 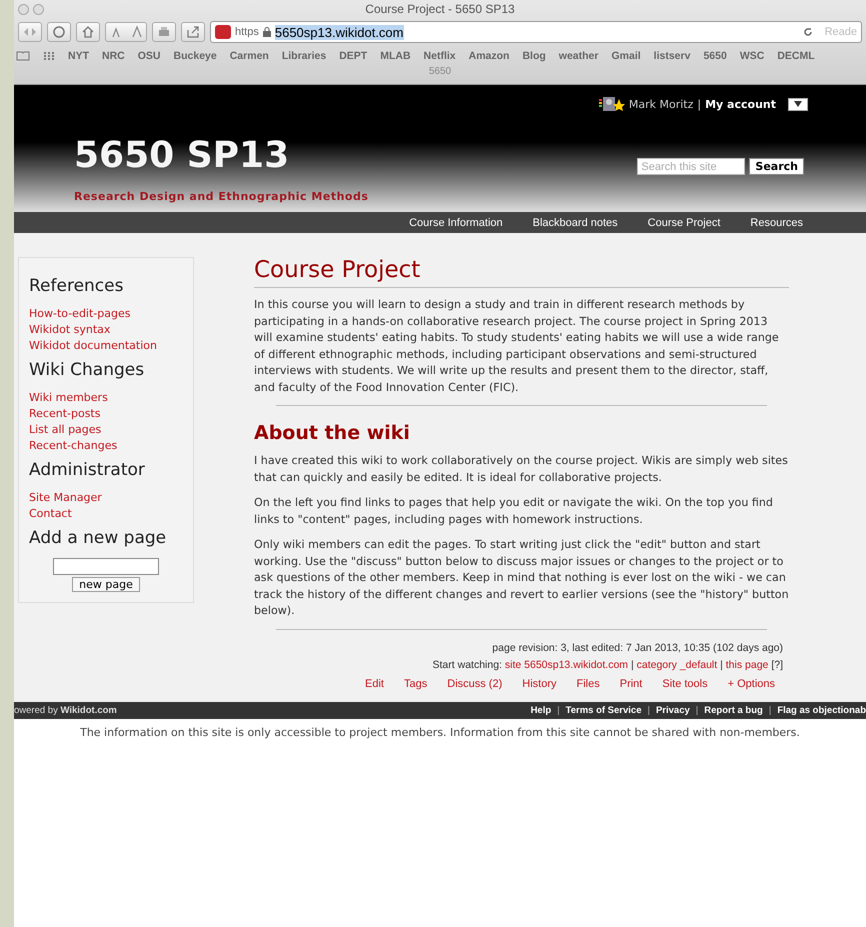 I want to click on sidebar-link: Recent-changes, so click(x=106, y=446).